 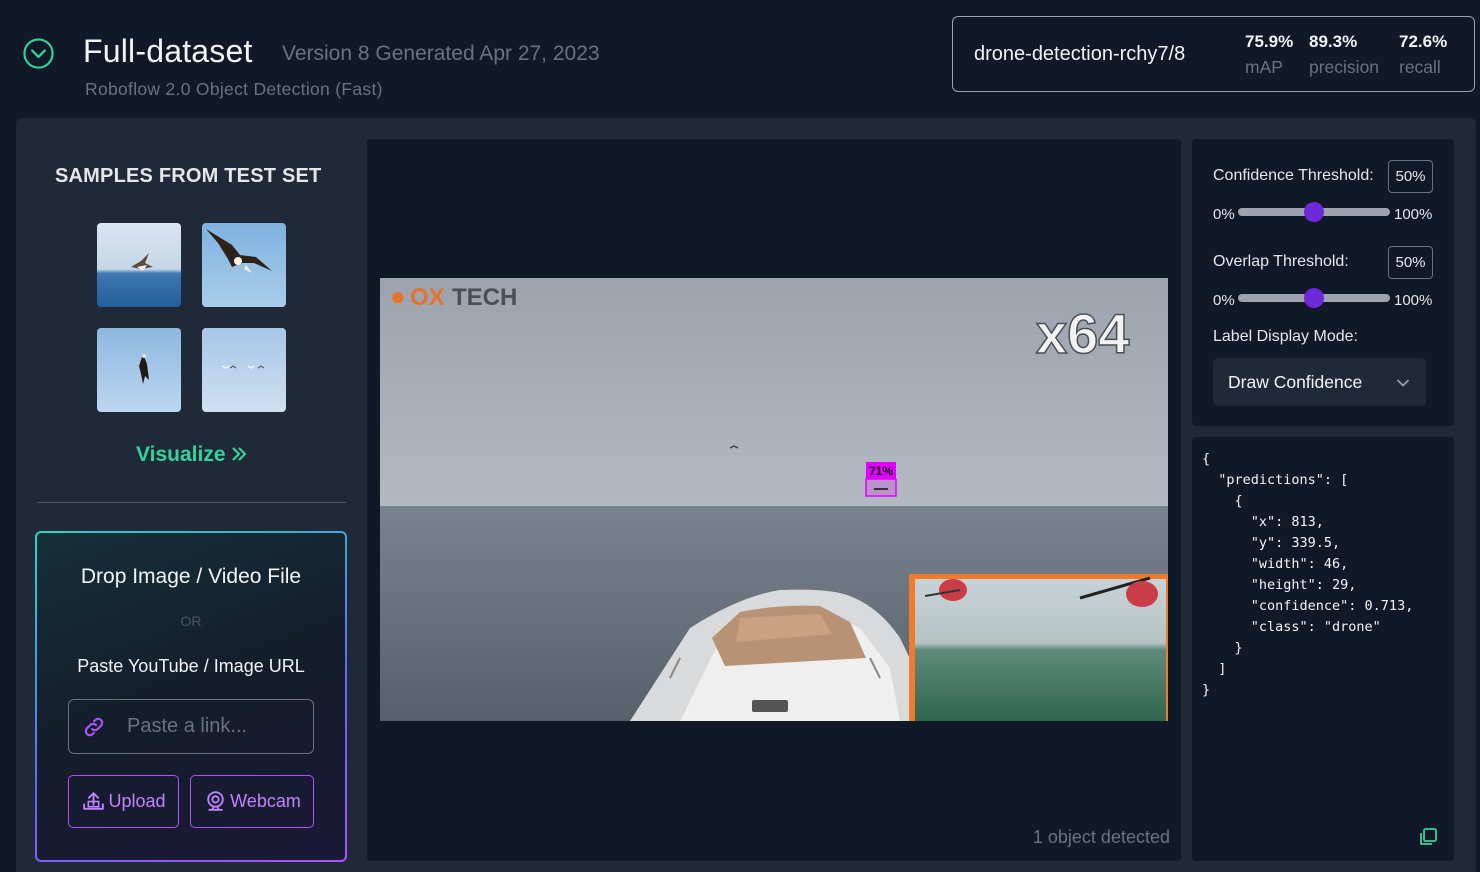 I want to click on overlap-threshold-value: 50%, so click(x=1410, y=262).